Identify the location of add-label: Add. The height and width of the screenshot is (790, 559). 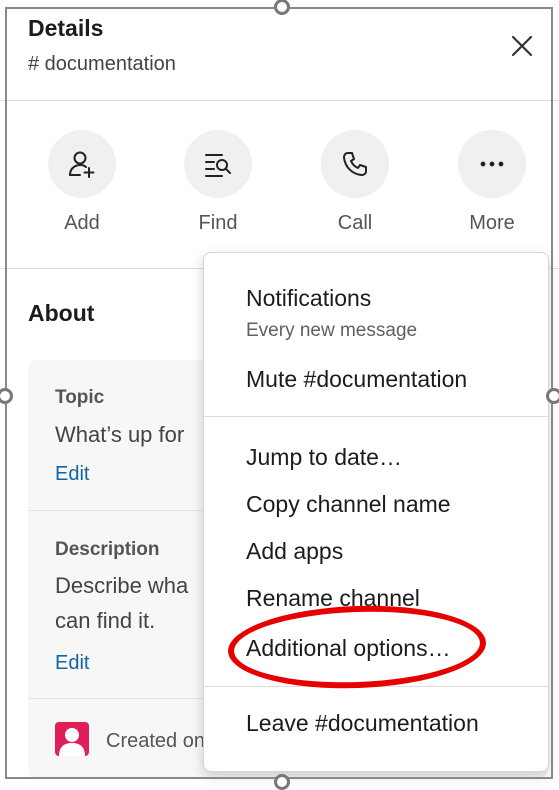
(82, 223).